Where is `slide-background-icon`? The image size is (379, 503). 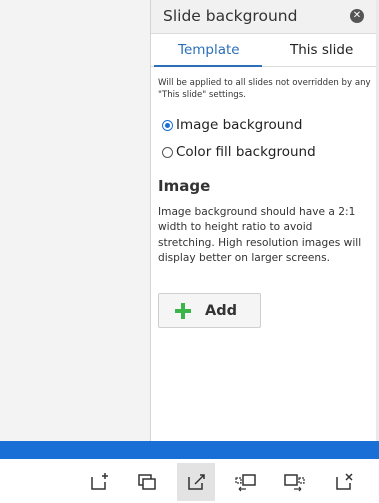 slide-background-icon is located at coordinates (196, 482).